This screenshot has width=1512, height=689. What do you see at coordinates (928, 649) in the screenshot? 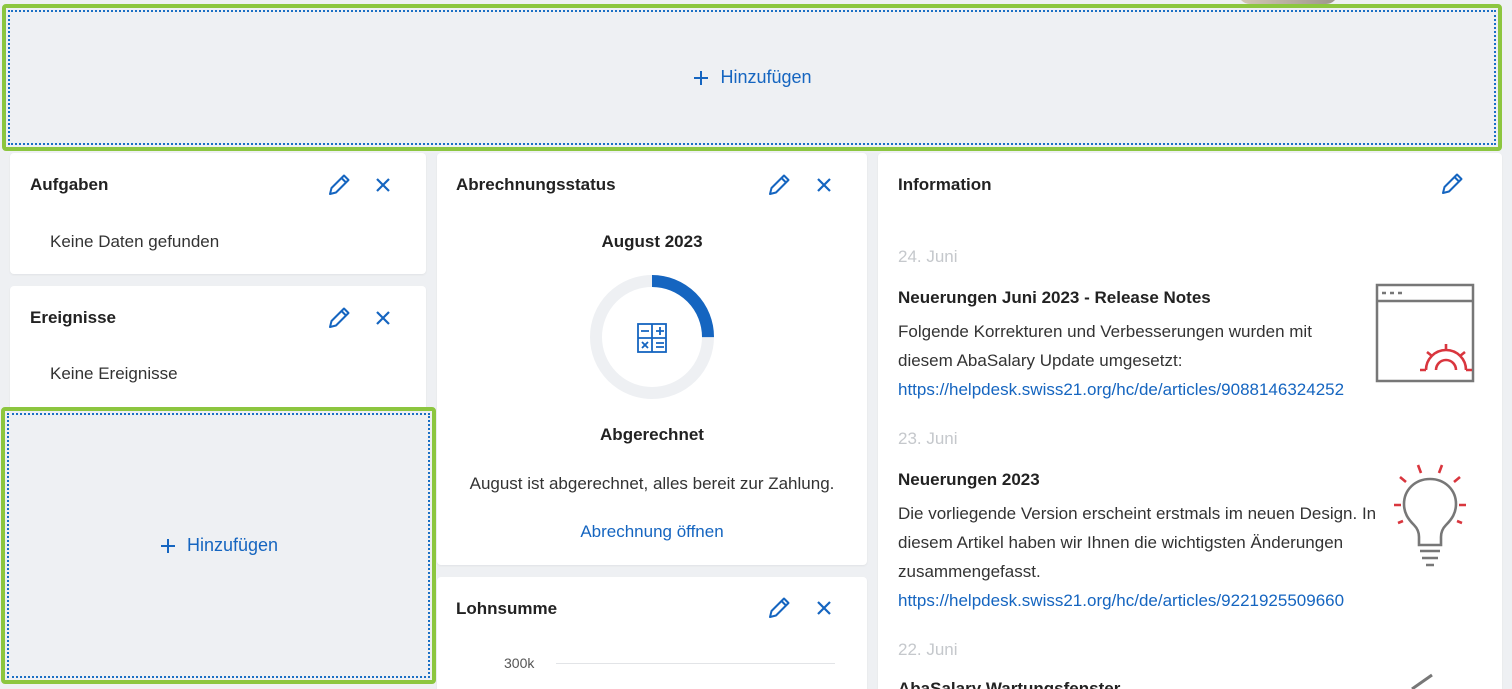
I see `info-item-3-date: 22. Juni` at bounding box center [928, 649].